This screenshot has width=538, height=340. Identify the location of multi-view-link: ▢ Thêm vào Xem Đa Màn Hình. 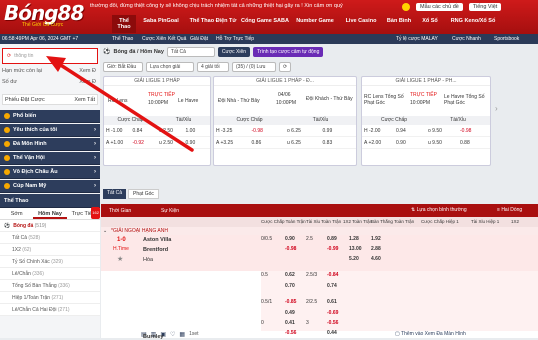
(430, 334).